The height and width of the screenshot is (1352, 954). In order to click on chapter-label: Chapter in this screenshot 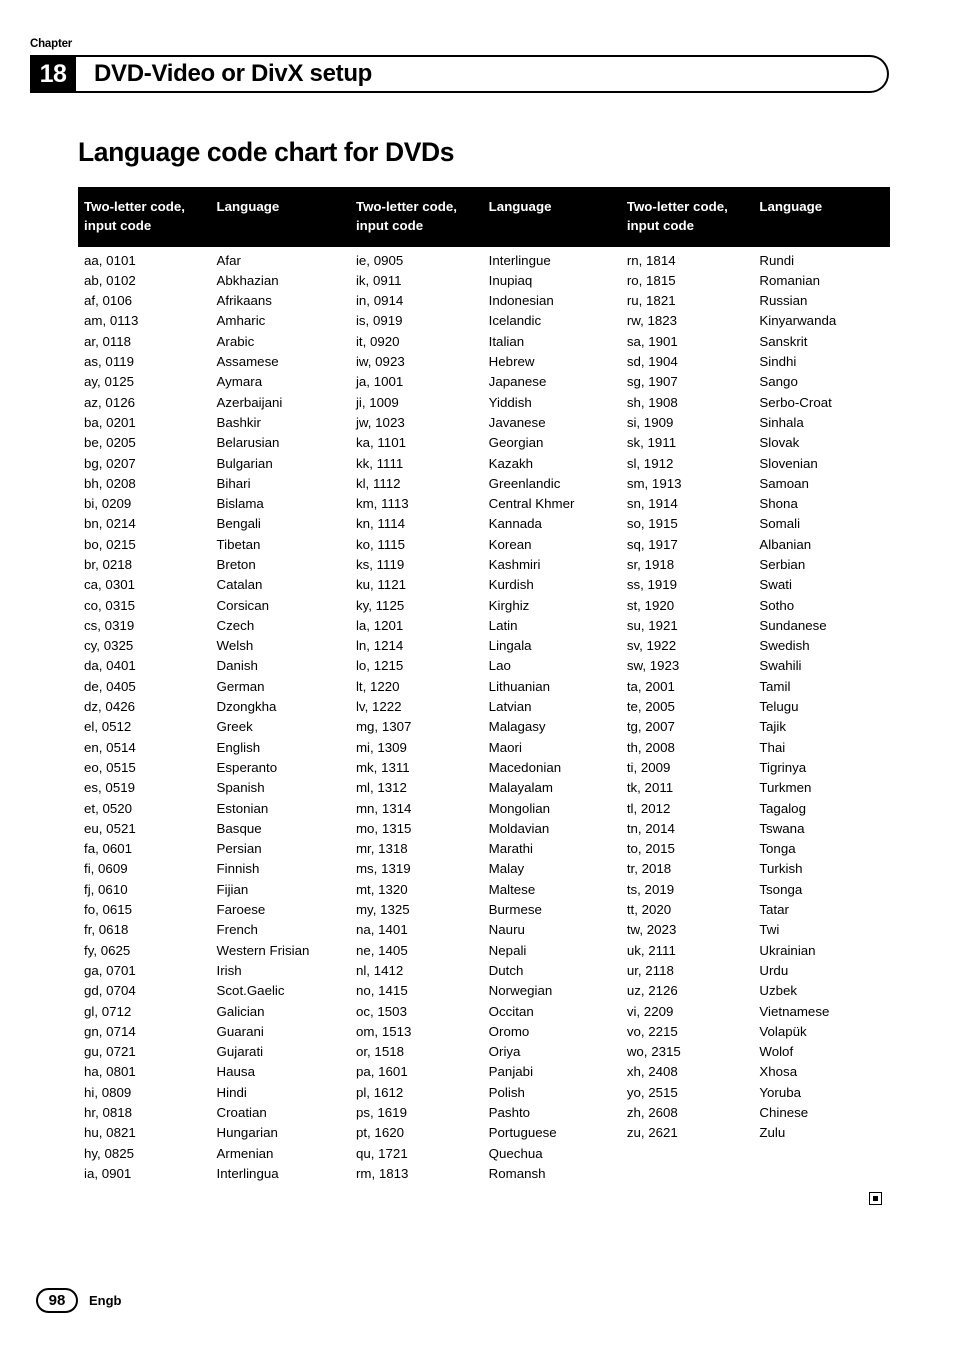, I will do `click(51, 44)`.